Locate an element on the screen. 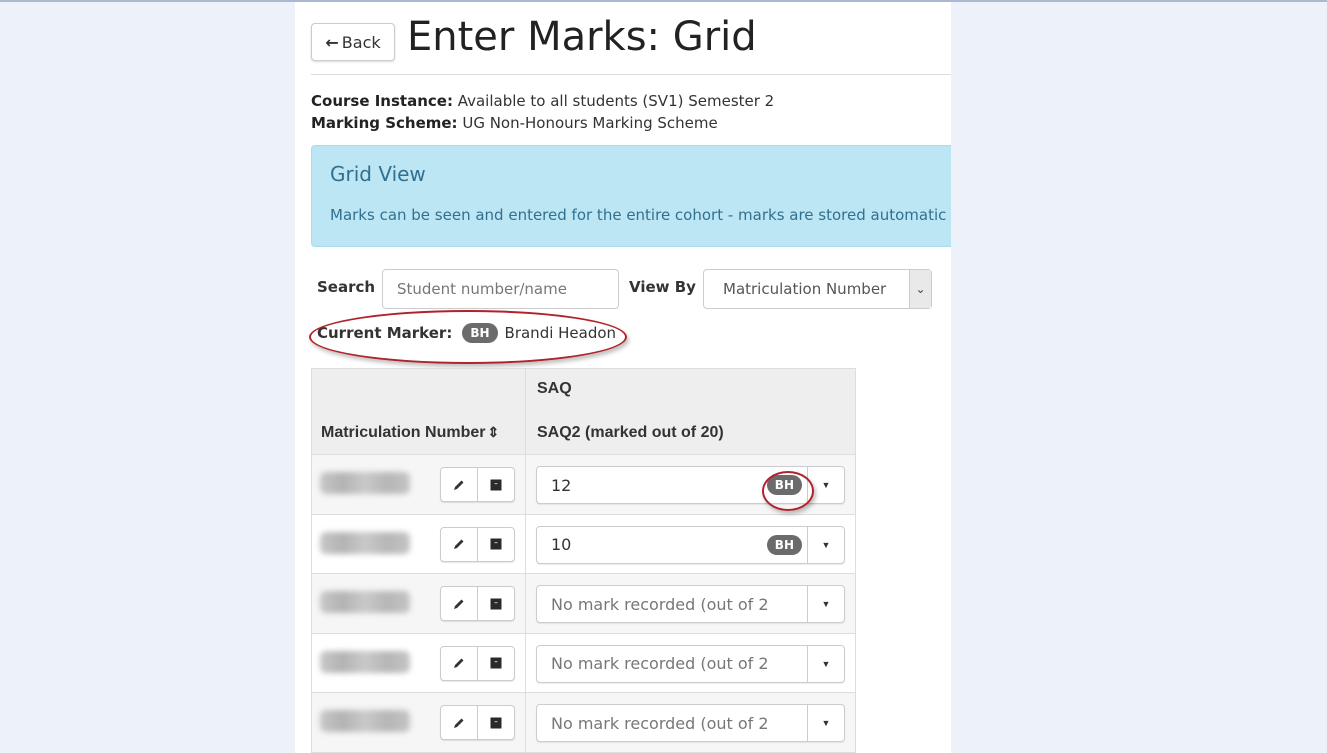  marking-scheme-label: Marking Scheme: is located at coordinates (384, 123).